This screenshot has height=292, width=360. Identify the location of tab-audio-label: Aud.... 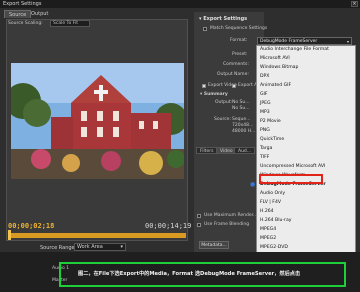
(245, 151).